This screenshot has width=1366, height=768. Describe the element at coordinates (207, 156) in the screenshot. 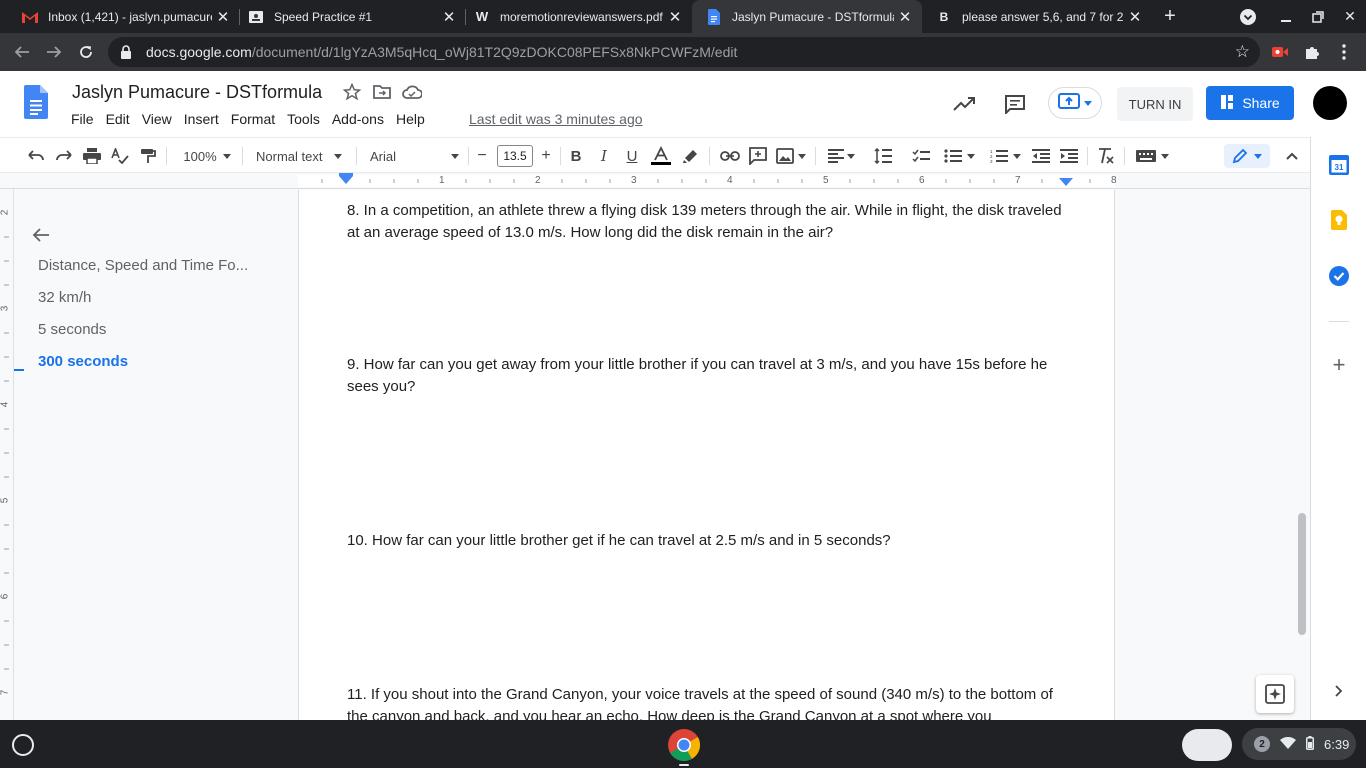

I see `zoom-select: 100%` at that location.